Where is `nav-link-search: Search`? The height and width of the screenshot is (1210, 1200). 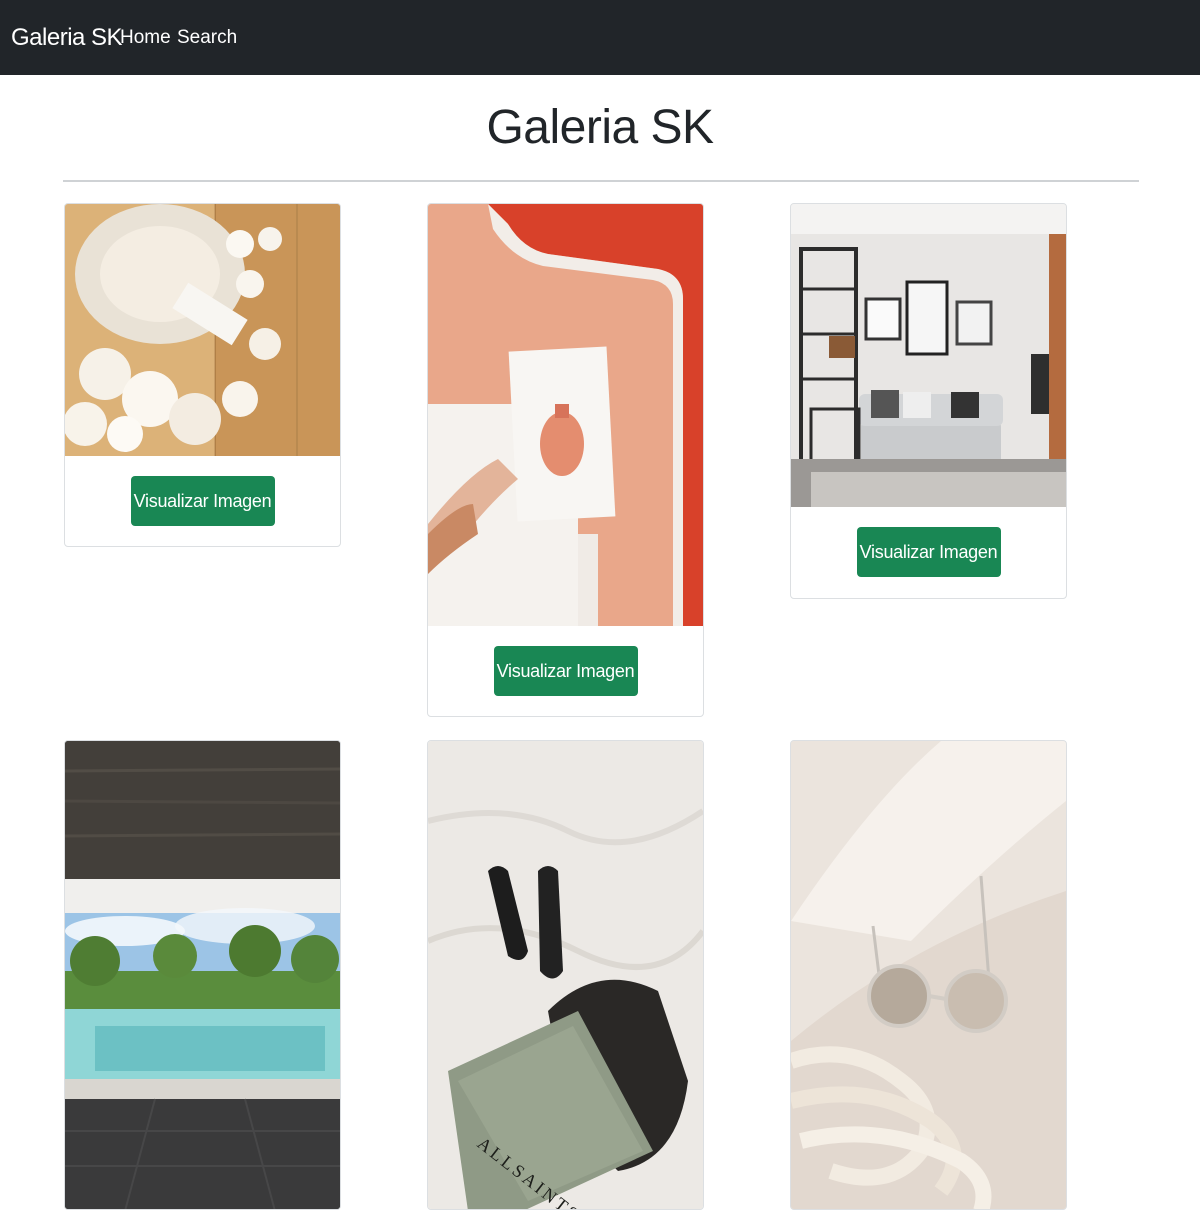
nav-link-search: Search is located at coordinates (207, 38).